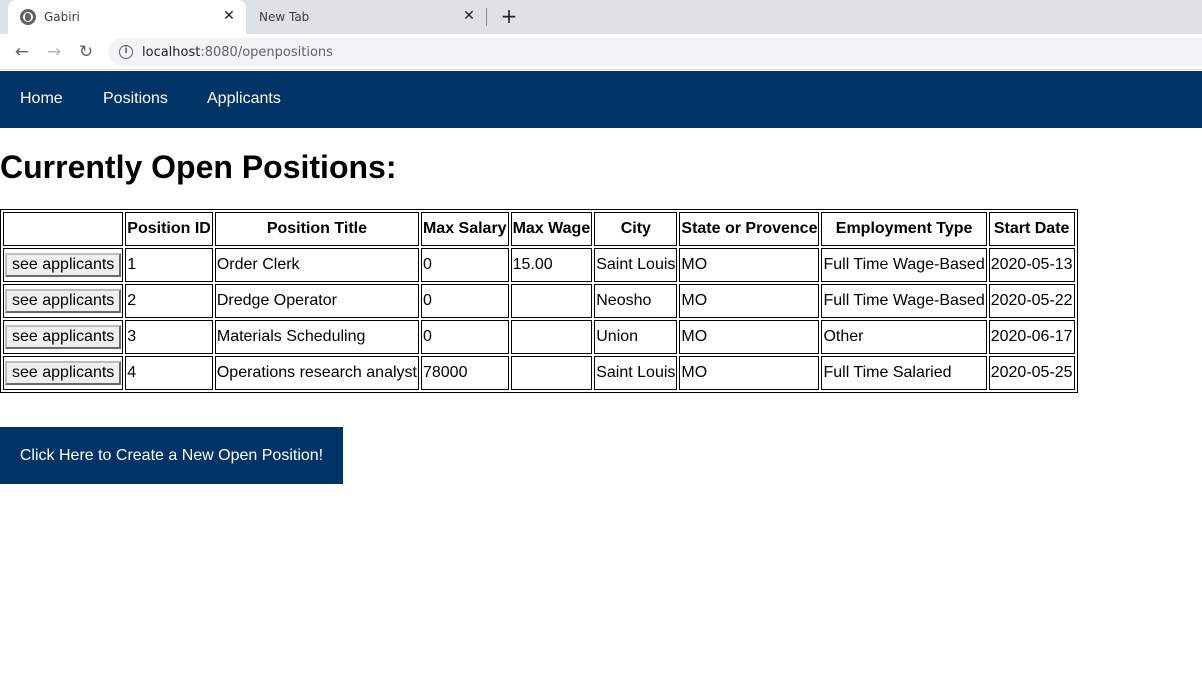 The width and height of the screenshot is (1202, 696). Describe the element at coordinates (266, 52) in the screenshot. I see `url-path: :8080/openpositions` at that location.